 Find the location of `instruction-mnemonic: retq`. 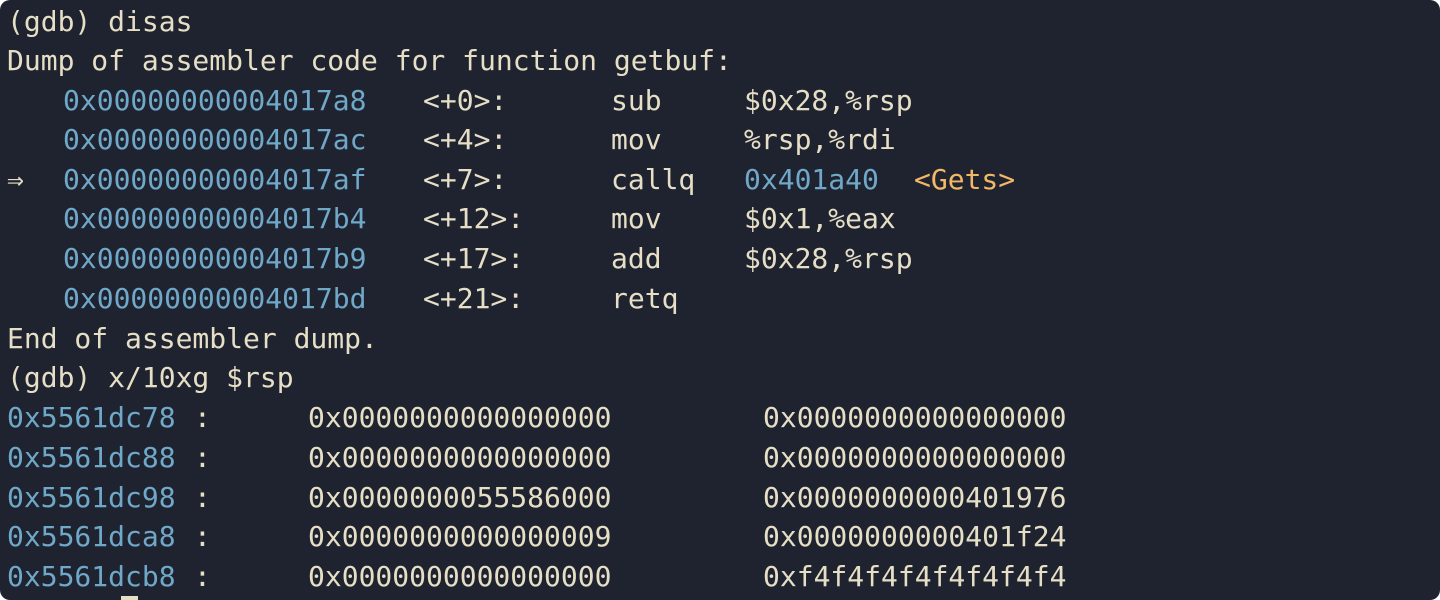

instruction-mnemonic: retq is located at coordinates (645, 298).